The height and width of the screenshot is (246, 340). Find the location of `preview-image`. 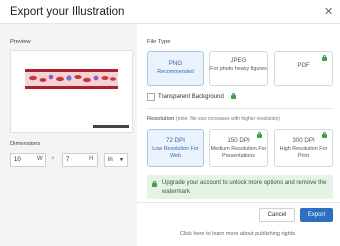

preview-image is located at coordinates (71, 91).